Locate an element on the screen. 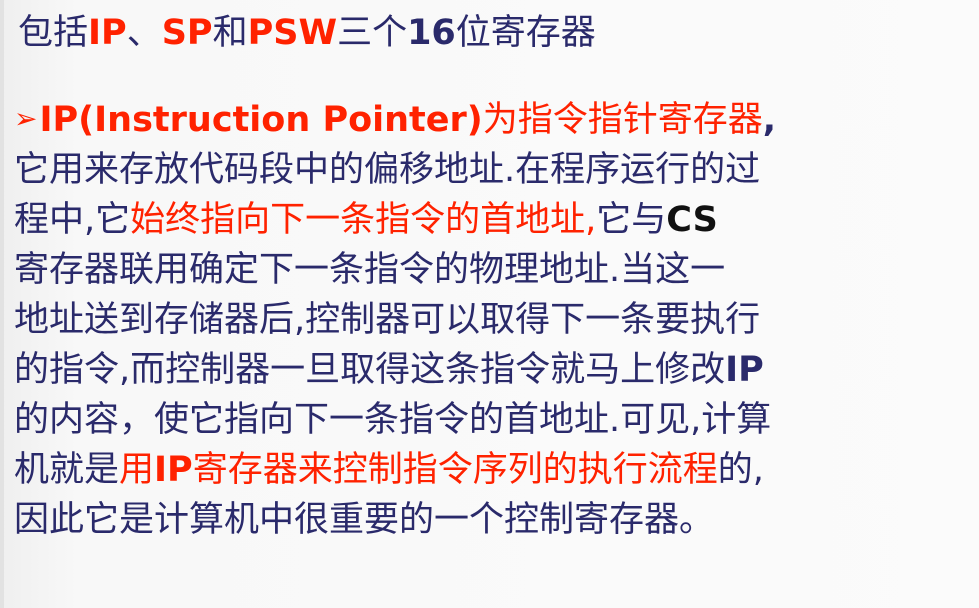  highlight-text: 始终指向下一条指令的首地址, is located at coordinates (363, 220).